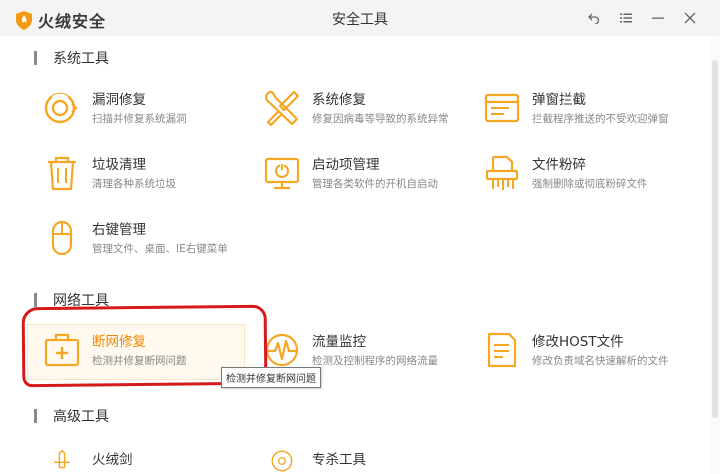 This screenshot has height=474, width=720. Describe the element at coordinates (62, 459) in the screenshot. I see `sword-icon` at that location.